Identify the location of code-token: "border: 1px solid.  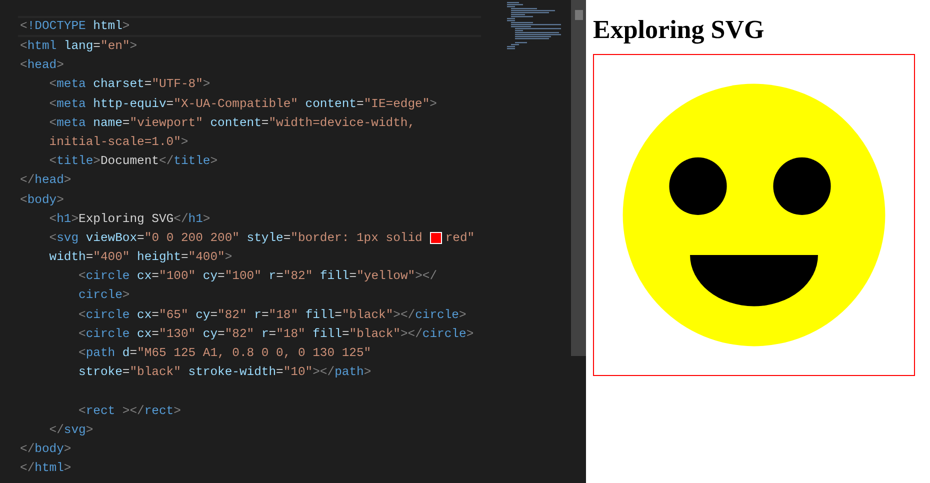
(356, 238).